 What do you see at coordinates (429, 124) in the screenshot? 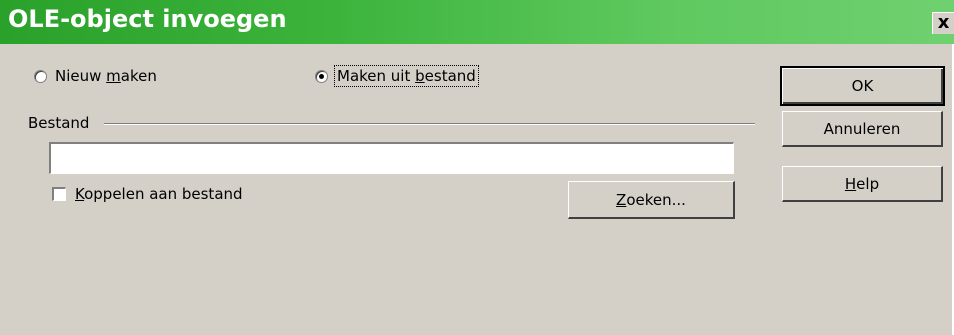
I see `group-divider` at bounding box center [429, 124].